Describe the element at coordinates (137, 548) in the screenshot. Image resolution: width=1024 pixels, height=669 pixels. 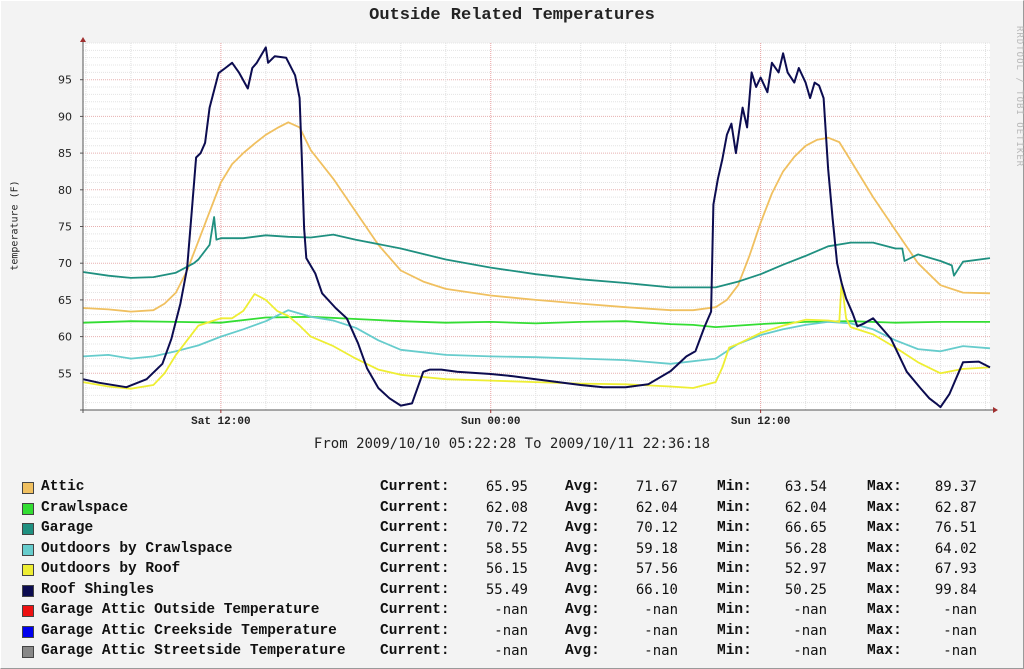
I see `legend-series-name: Outdoors by Crawlspace` at that location.